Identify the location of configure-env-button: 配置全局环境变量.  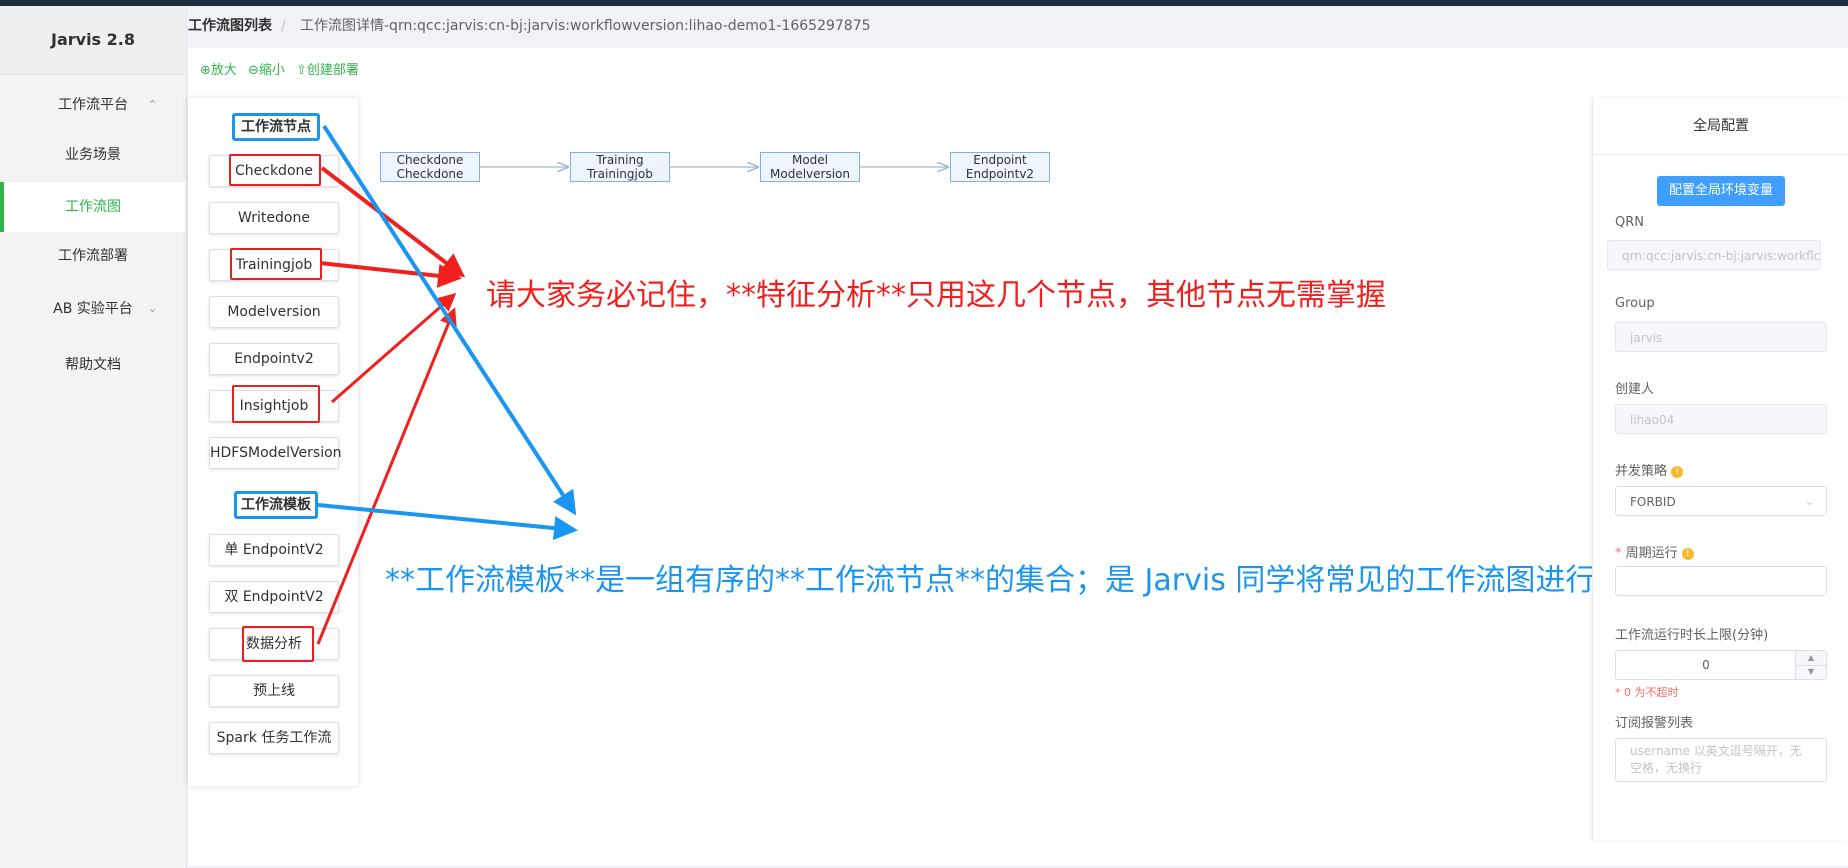
(1721, 191).